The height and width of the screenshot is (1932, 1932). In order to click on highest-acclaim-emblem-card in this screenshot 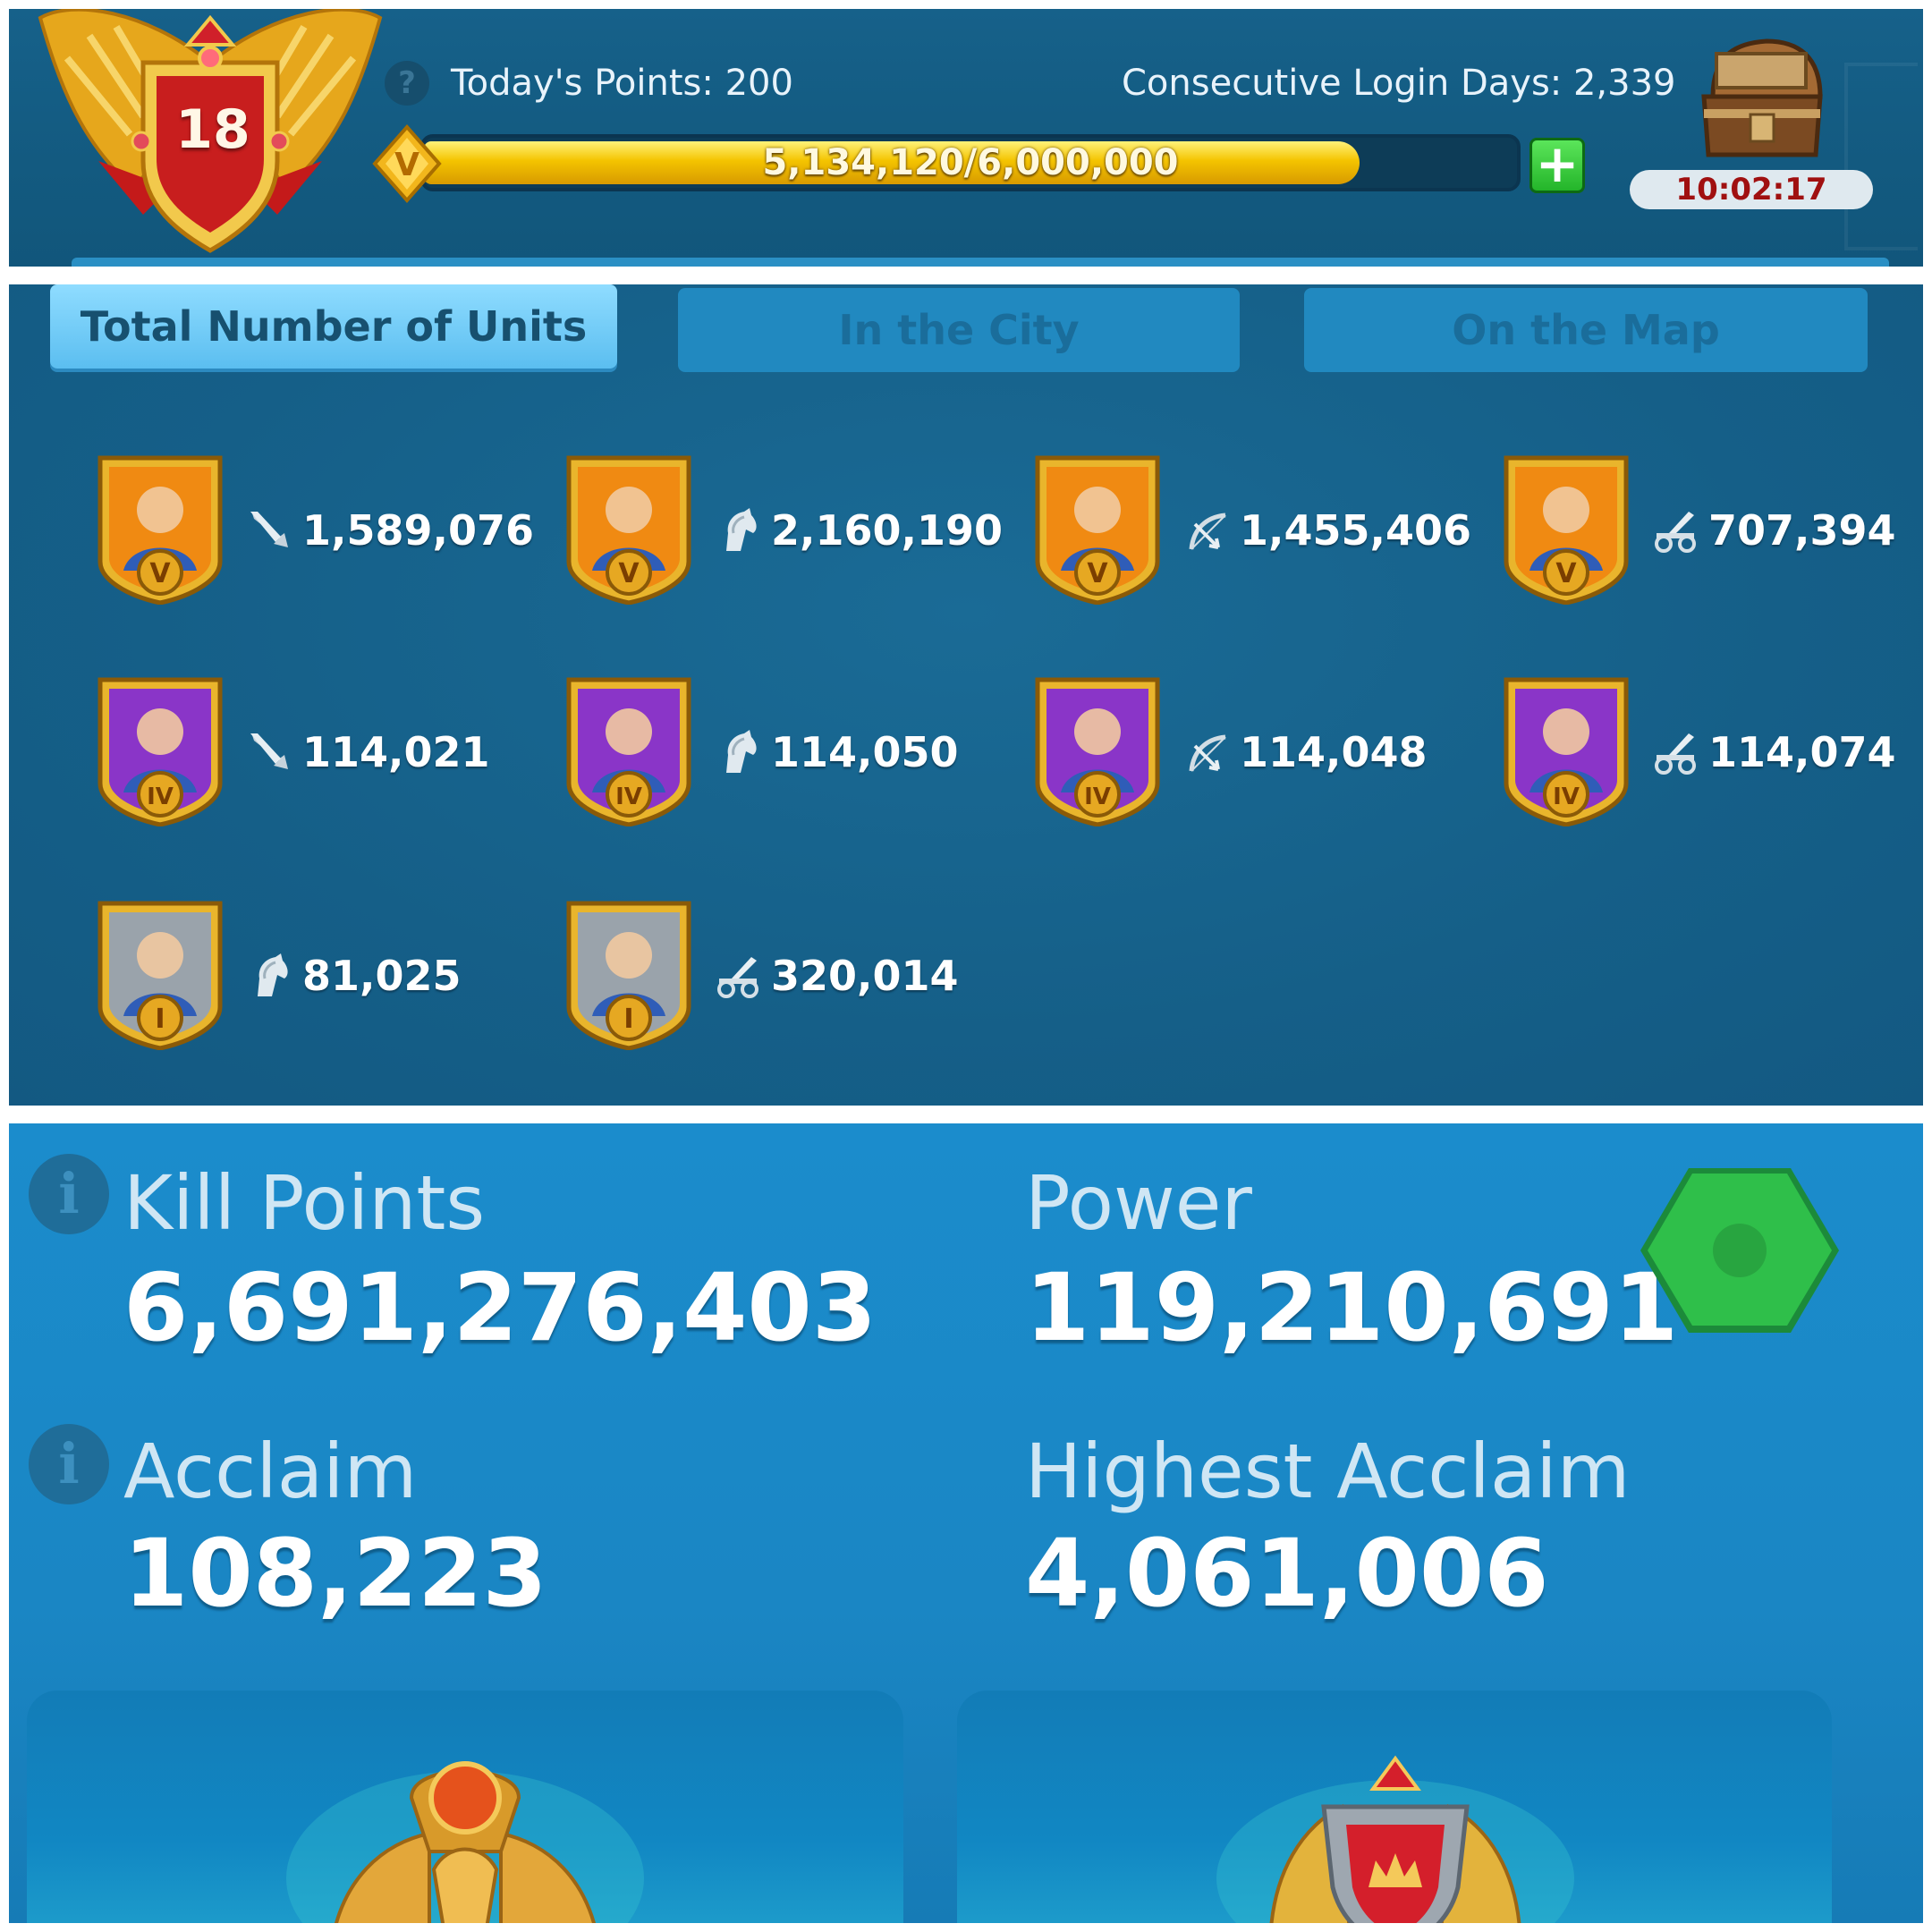, I will do `click(1394, 1806)`.